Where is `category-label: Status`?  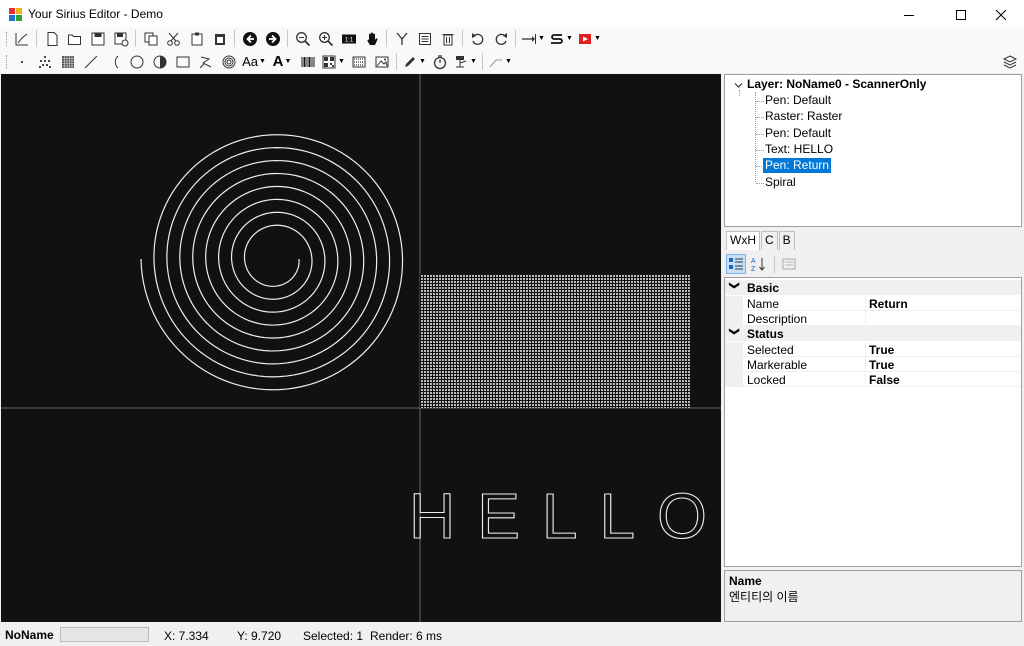
category-label: Status is located at coordinates (765, 334).